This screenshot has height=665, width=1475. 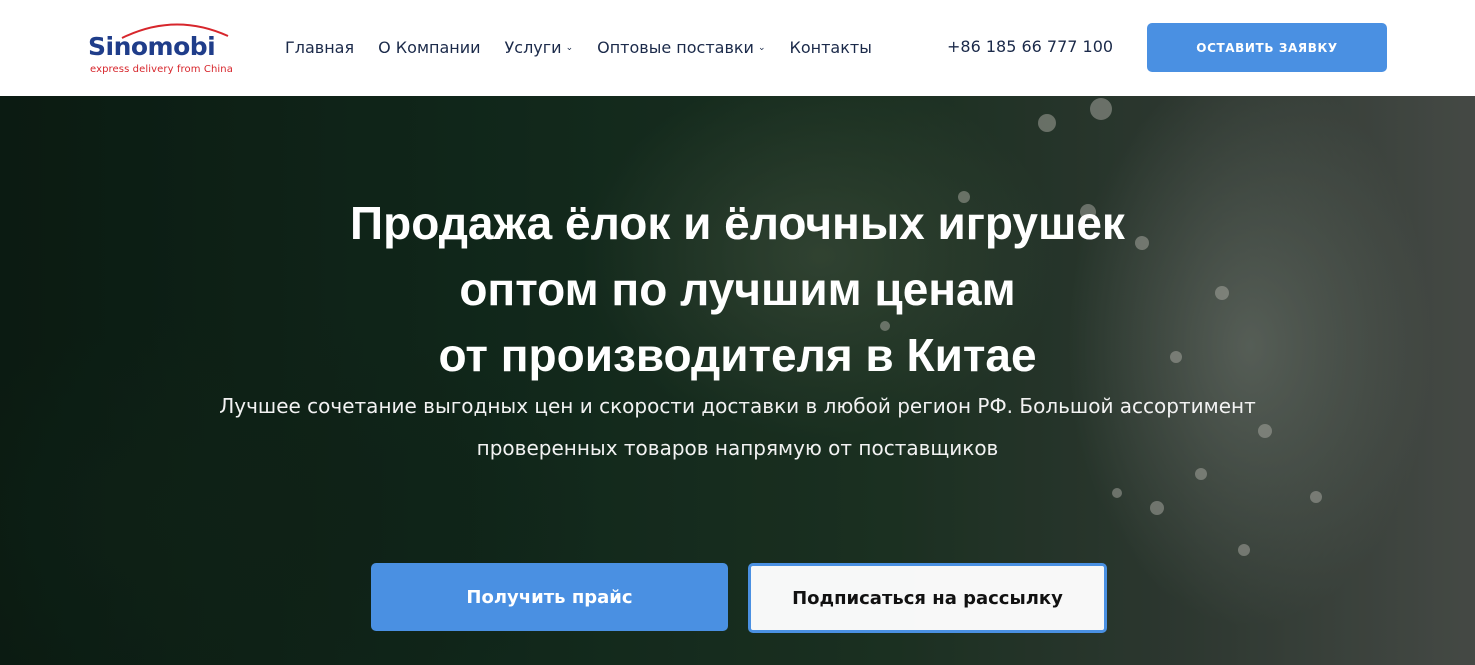 What do you see at coordinates (429, 47) in the screenshot?
I see `nav-item-about: О Компании` at bounding box center [429, 47].